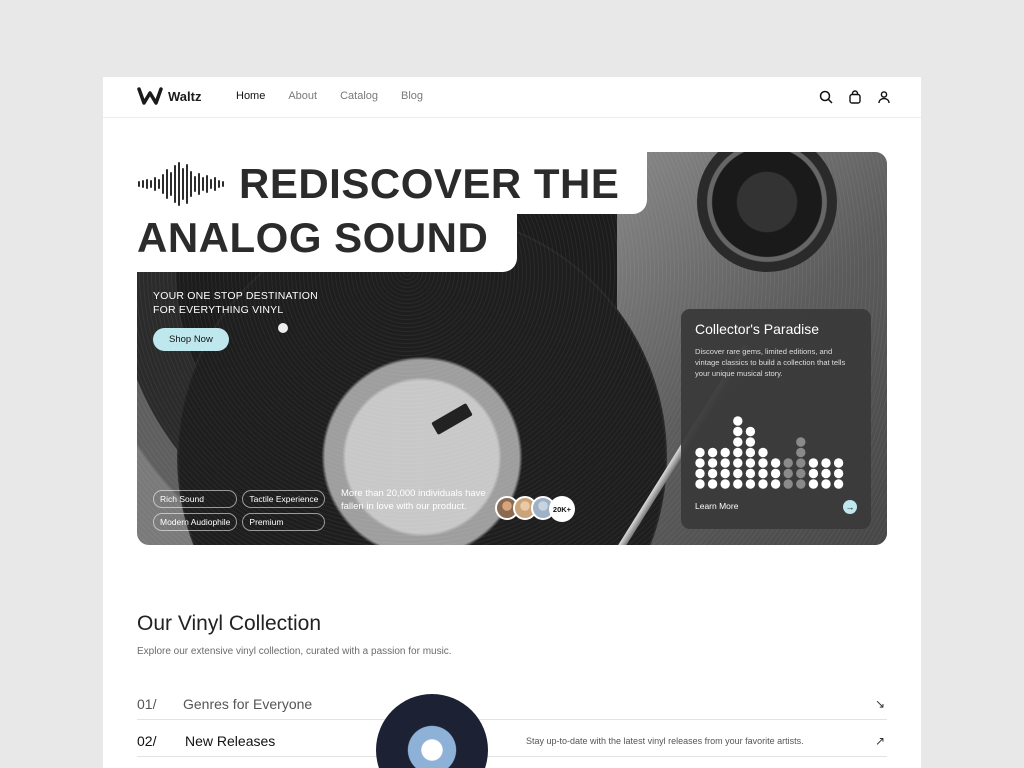 This screenshot has height=768, width=1024. I want to click on nav-home: Home, so click(250, 96).